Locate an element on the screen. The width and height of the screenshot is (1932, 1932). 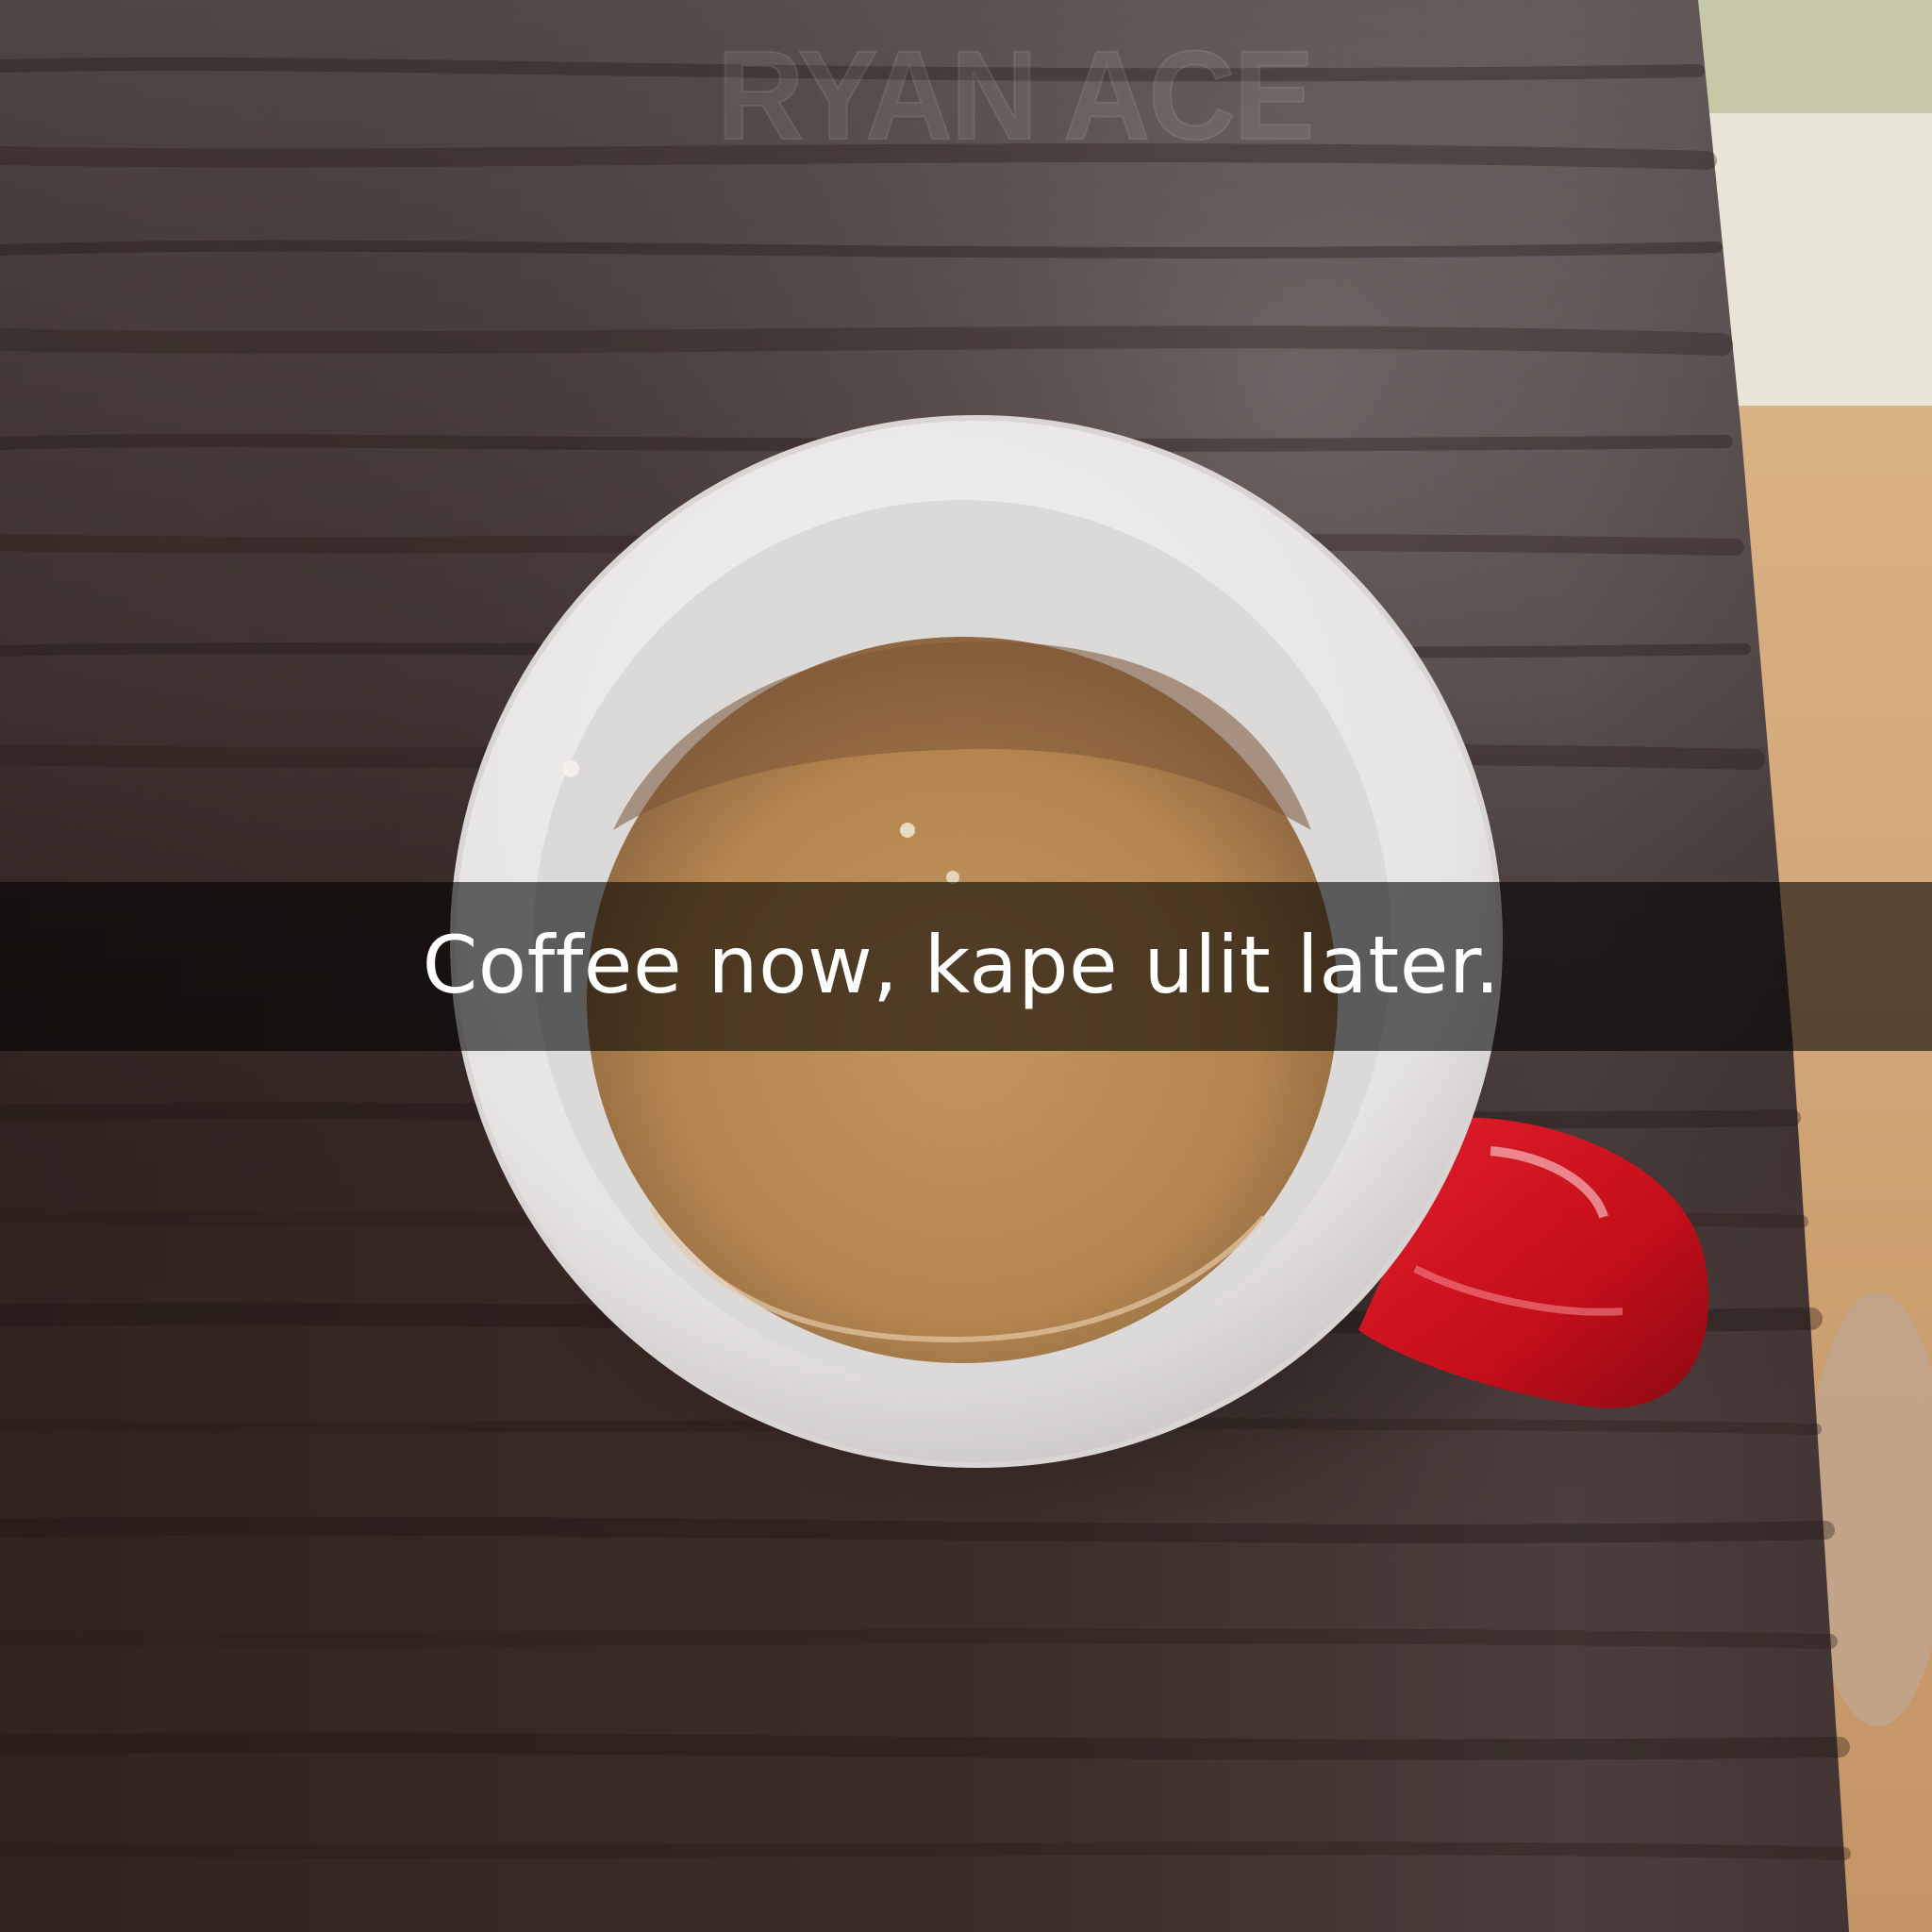
wall-trim is located at coordinates (1815, 57).